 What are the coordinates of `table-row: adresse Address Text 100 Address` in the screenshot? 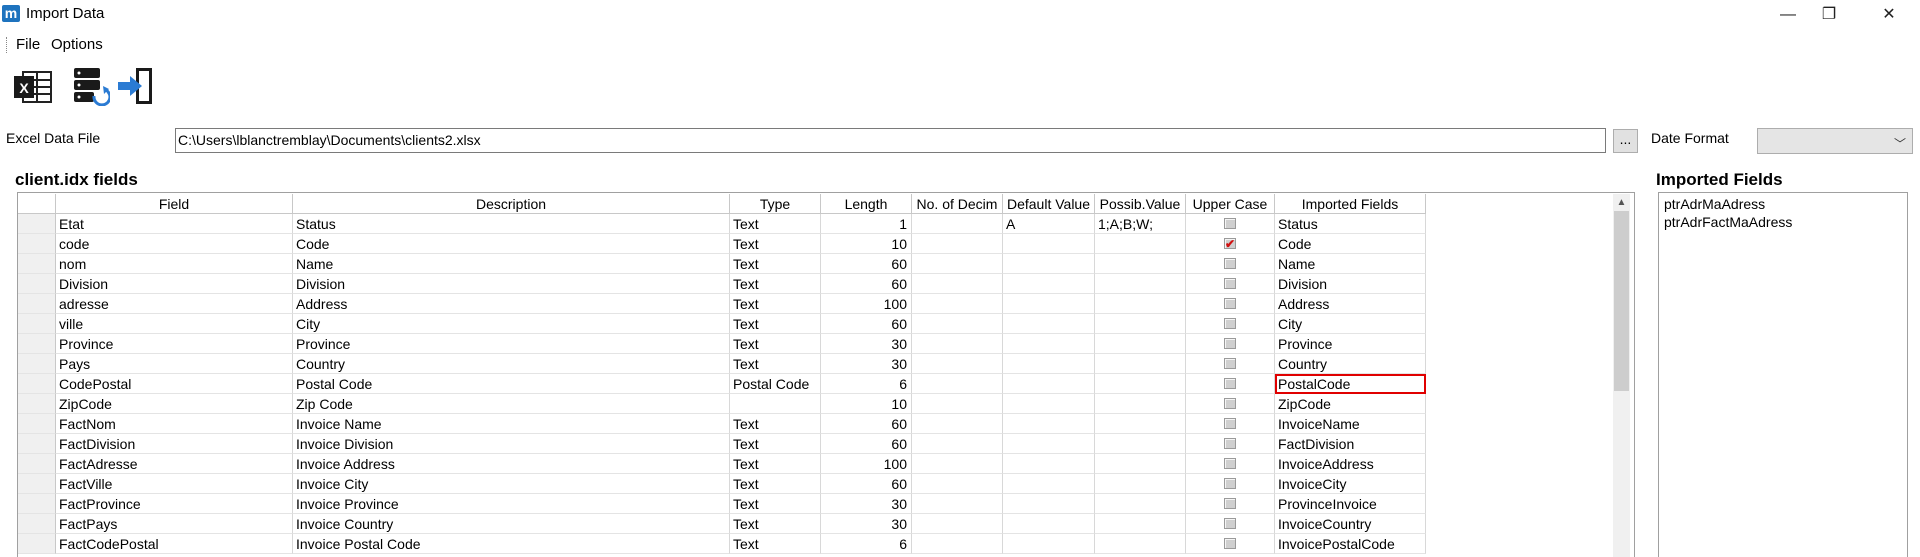 It's located at (723, 304).